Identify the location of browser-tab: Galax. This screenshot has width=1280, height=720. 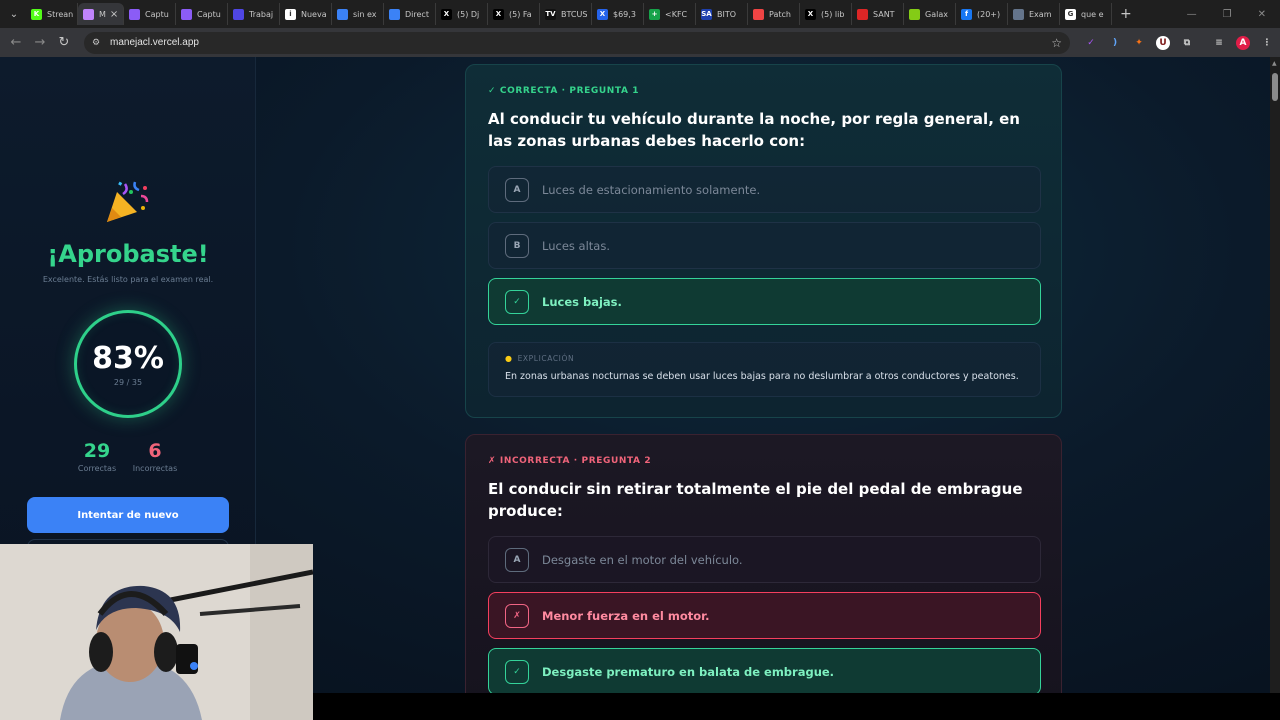
(930, 14).